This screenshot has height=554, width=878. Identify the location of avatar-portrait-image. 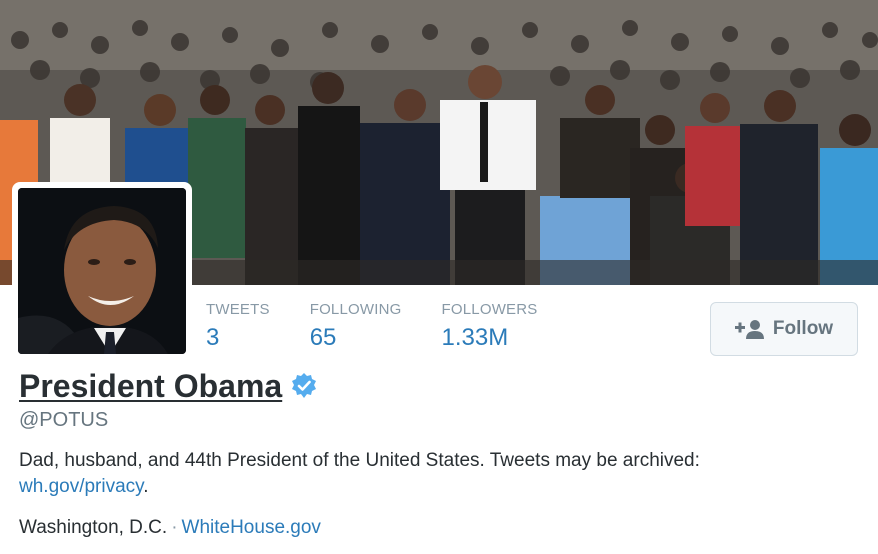
(102, 271).